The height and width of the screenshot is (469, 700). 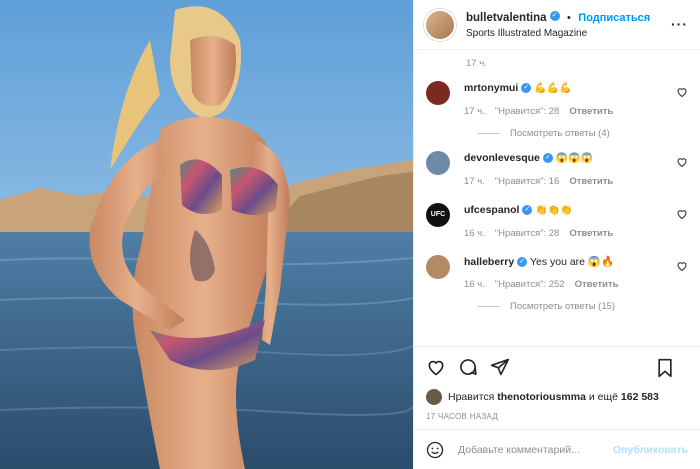 What do you see at coordinates (554, 210) in the screenshot?
I see `comment-text: 👏👏👏` at bounding box center [554, 210].